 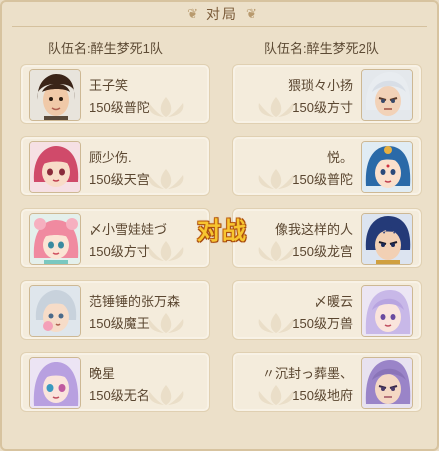 I want to click on blue-hair-woman-avatar-icon, so click(x=387, y=167).